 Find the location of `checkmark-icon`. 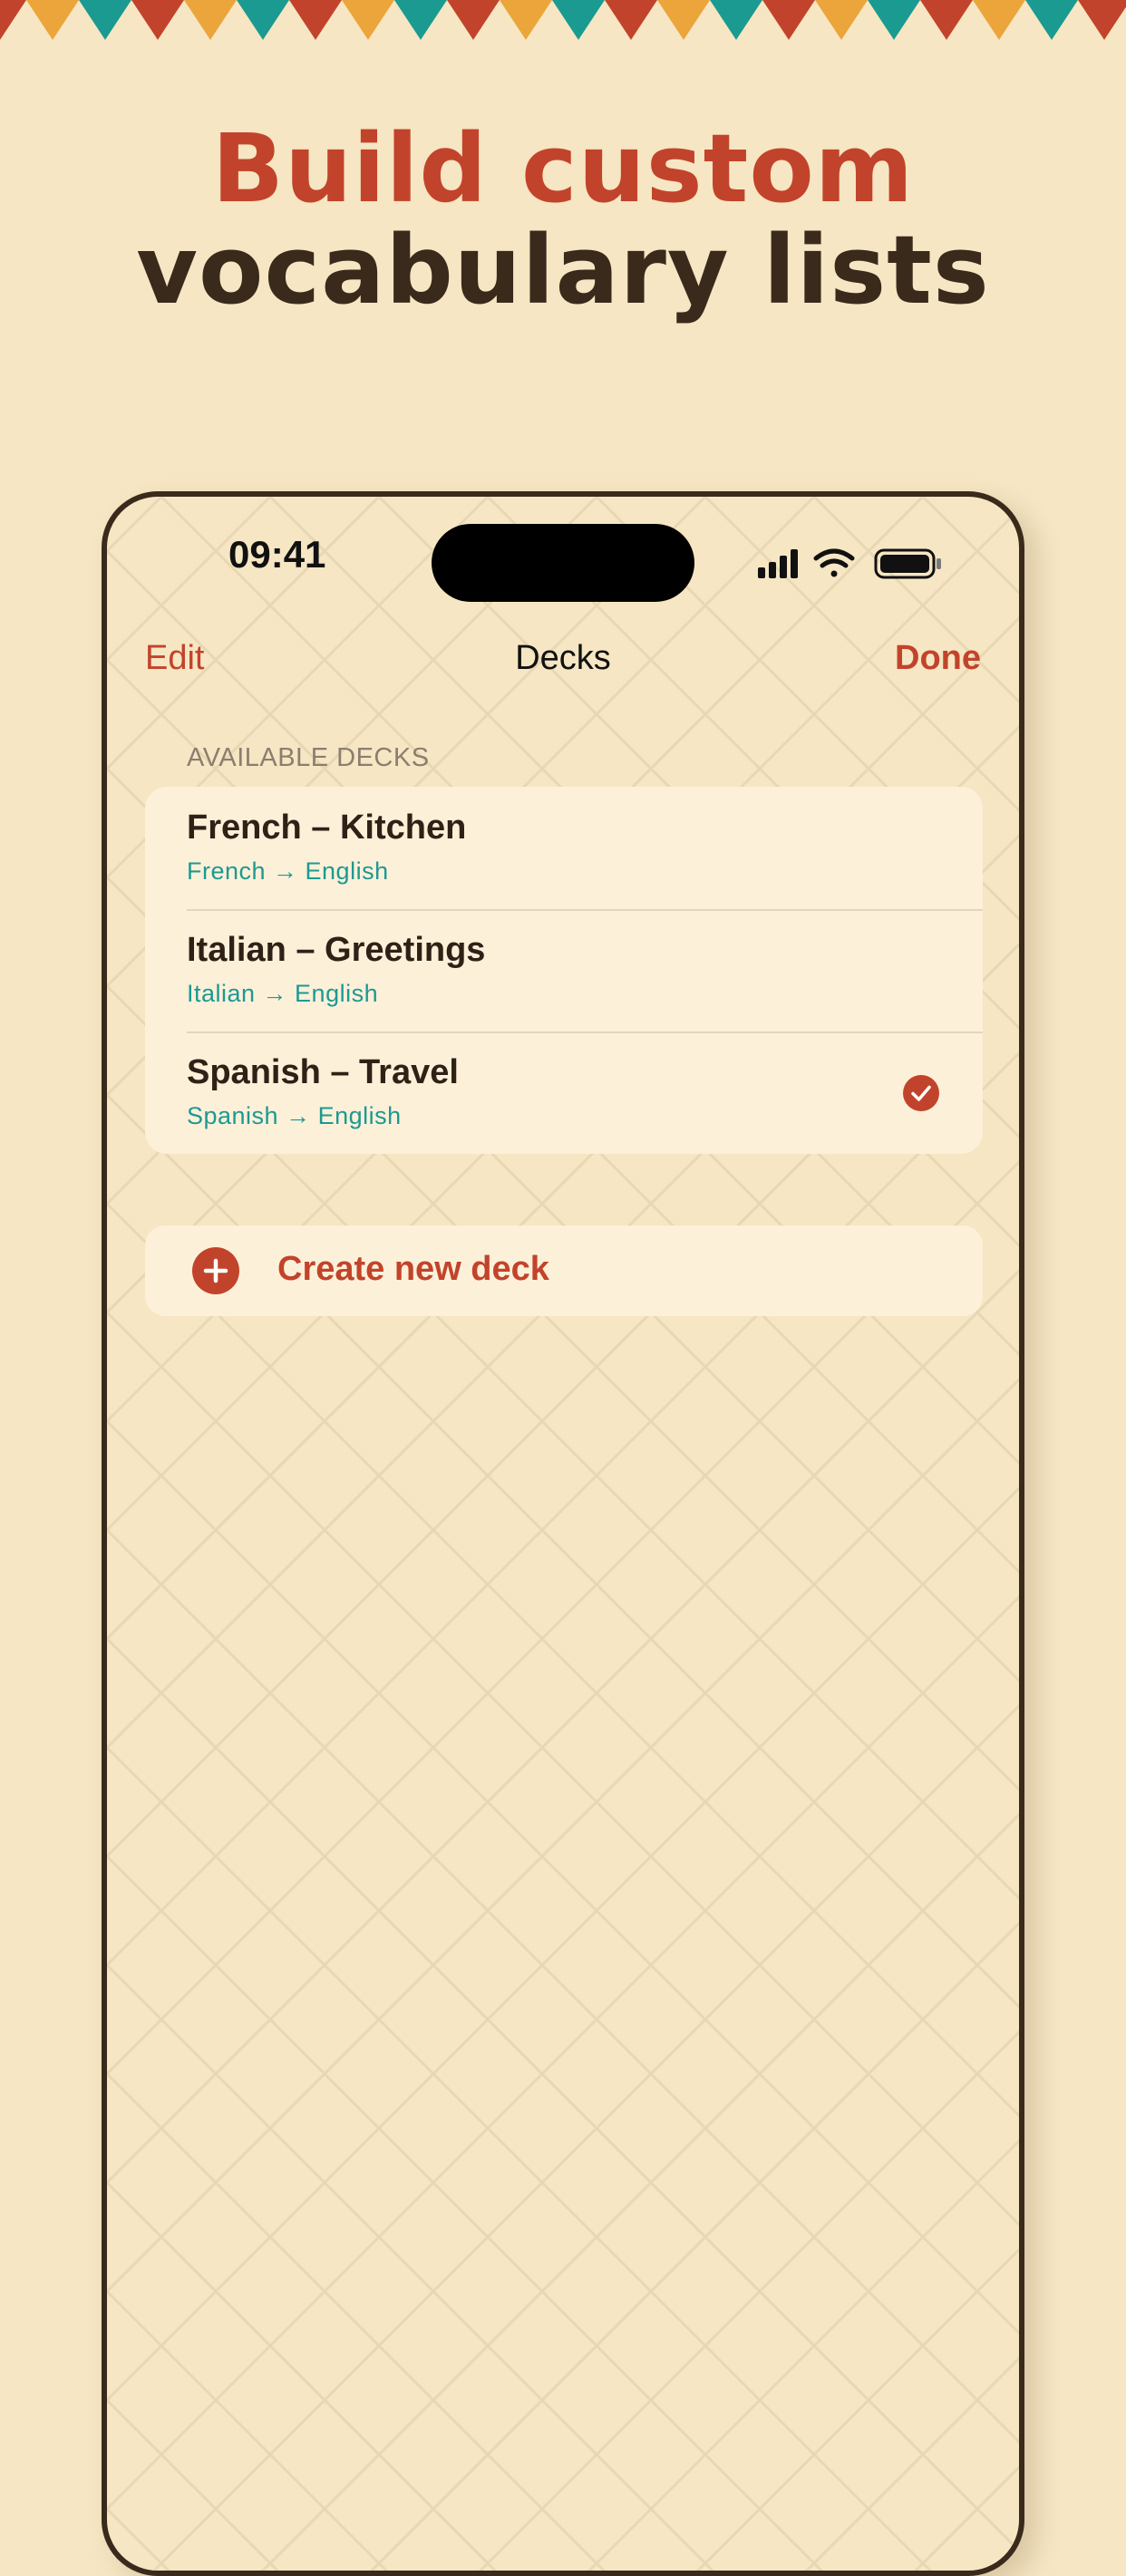

checkmark-icon is located at coordinates (921, 1093).